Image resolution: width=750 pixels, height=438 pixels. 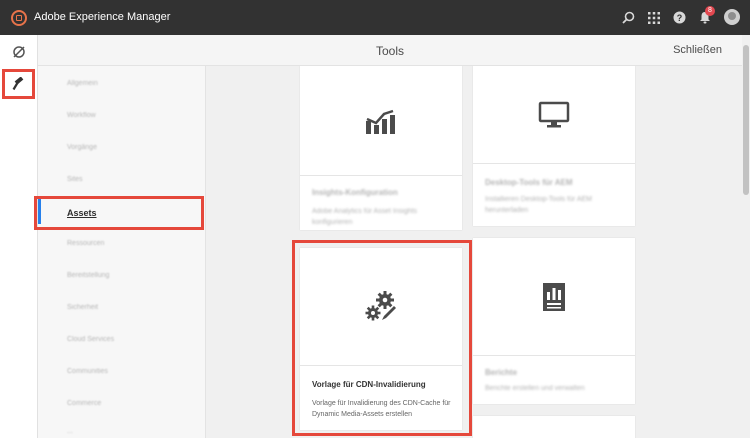 I want to click on notification-bell-icon: 8, so click(x=706, y=15).